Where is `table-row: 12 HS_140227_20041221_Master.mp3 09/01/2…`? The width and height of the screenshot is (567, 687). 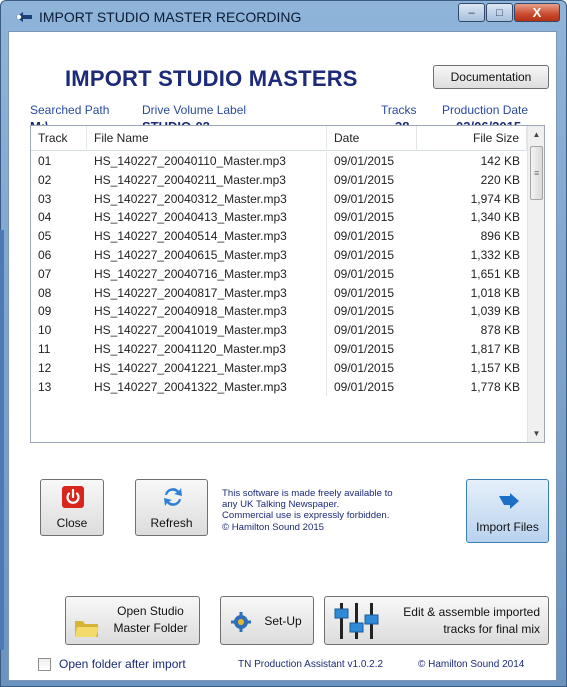 table-row: 12 HS_140227_20041221_Master.mp3 09/01/2… is located at coordinates (279, 368).